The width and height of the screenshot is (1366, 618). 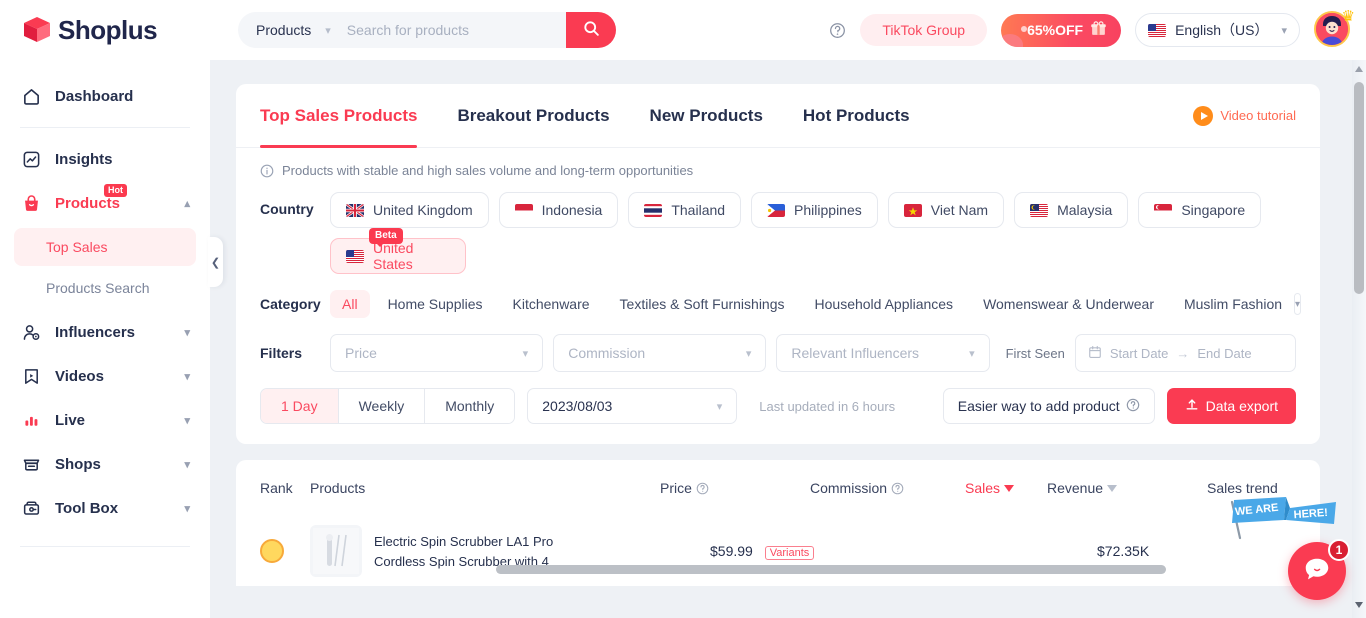 What do you see at coordinates (577, 406) in the screenshot?
I see `date-value: 2023/08/03` at bounding box center [577, 406].